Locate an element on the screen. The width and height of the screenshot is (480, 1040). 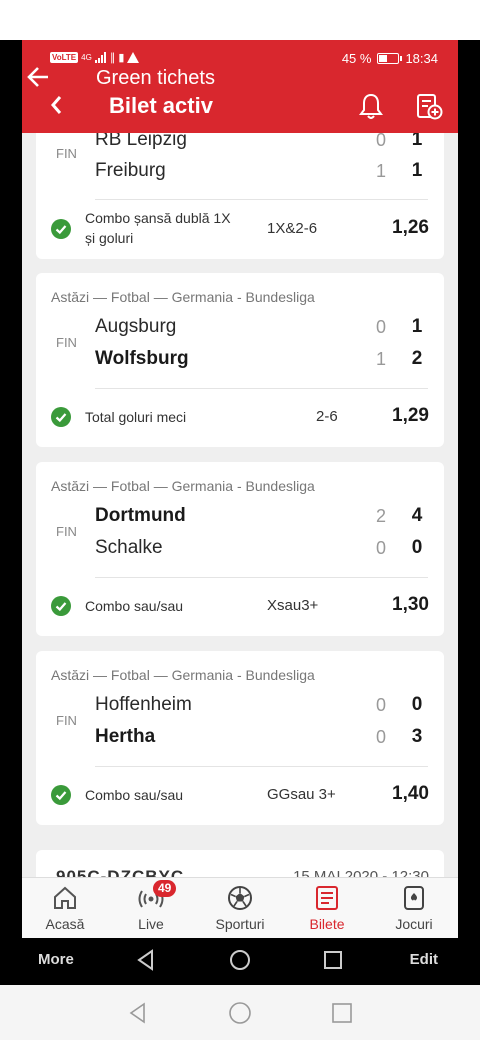
ticket-add-icon is located at coordinates (429, 109).